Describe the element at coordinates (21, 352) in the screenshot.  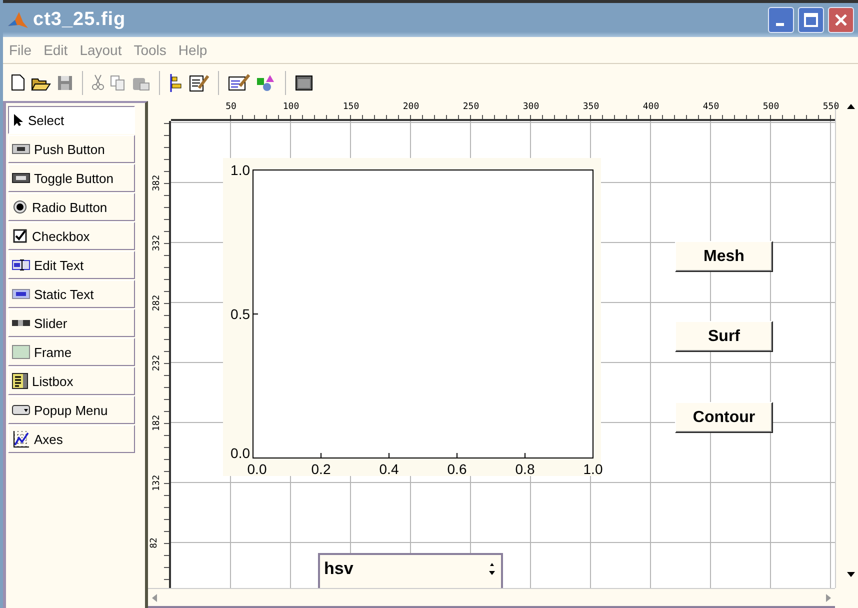
I see `frame-icon` at that location.